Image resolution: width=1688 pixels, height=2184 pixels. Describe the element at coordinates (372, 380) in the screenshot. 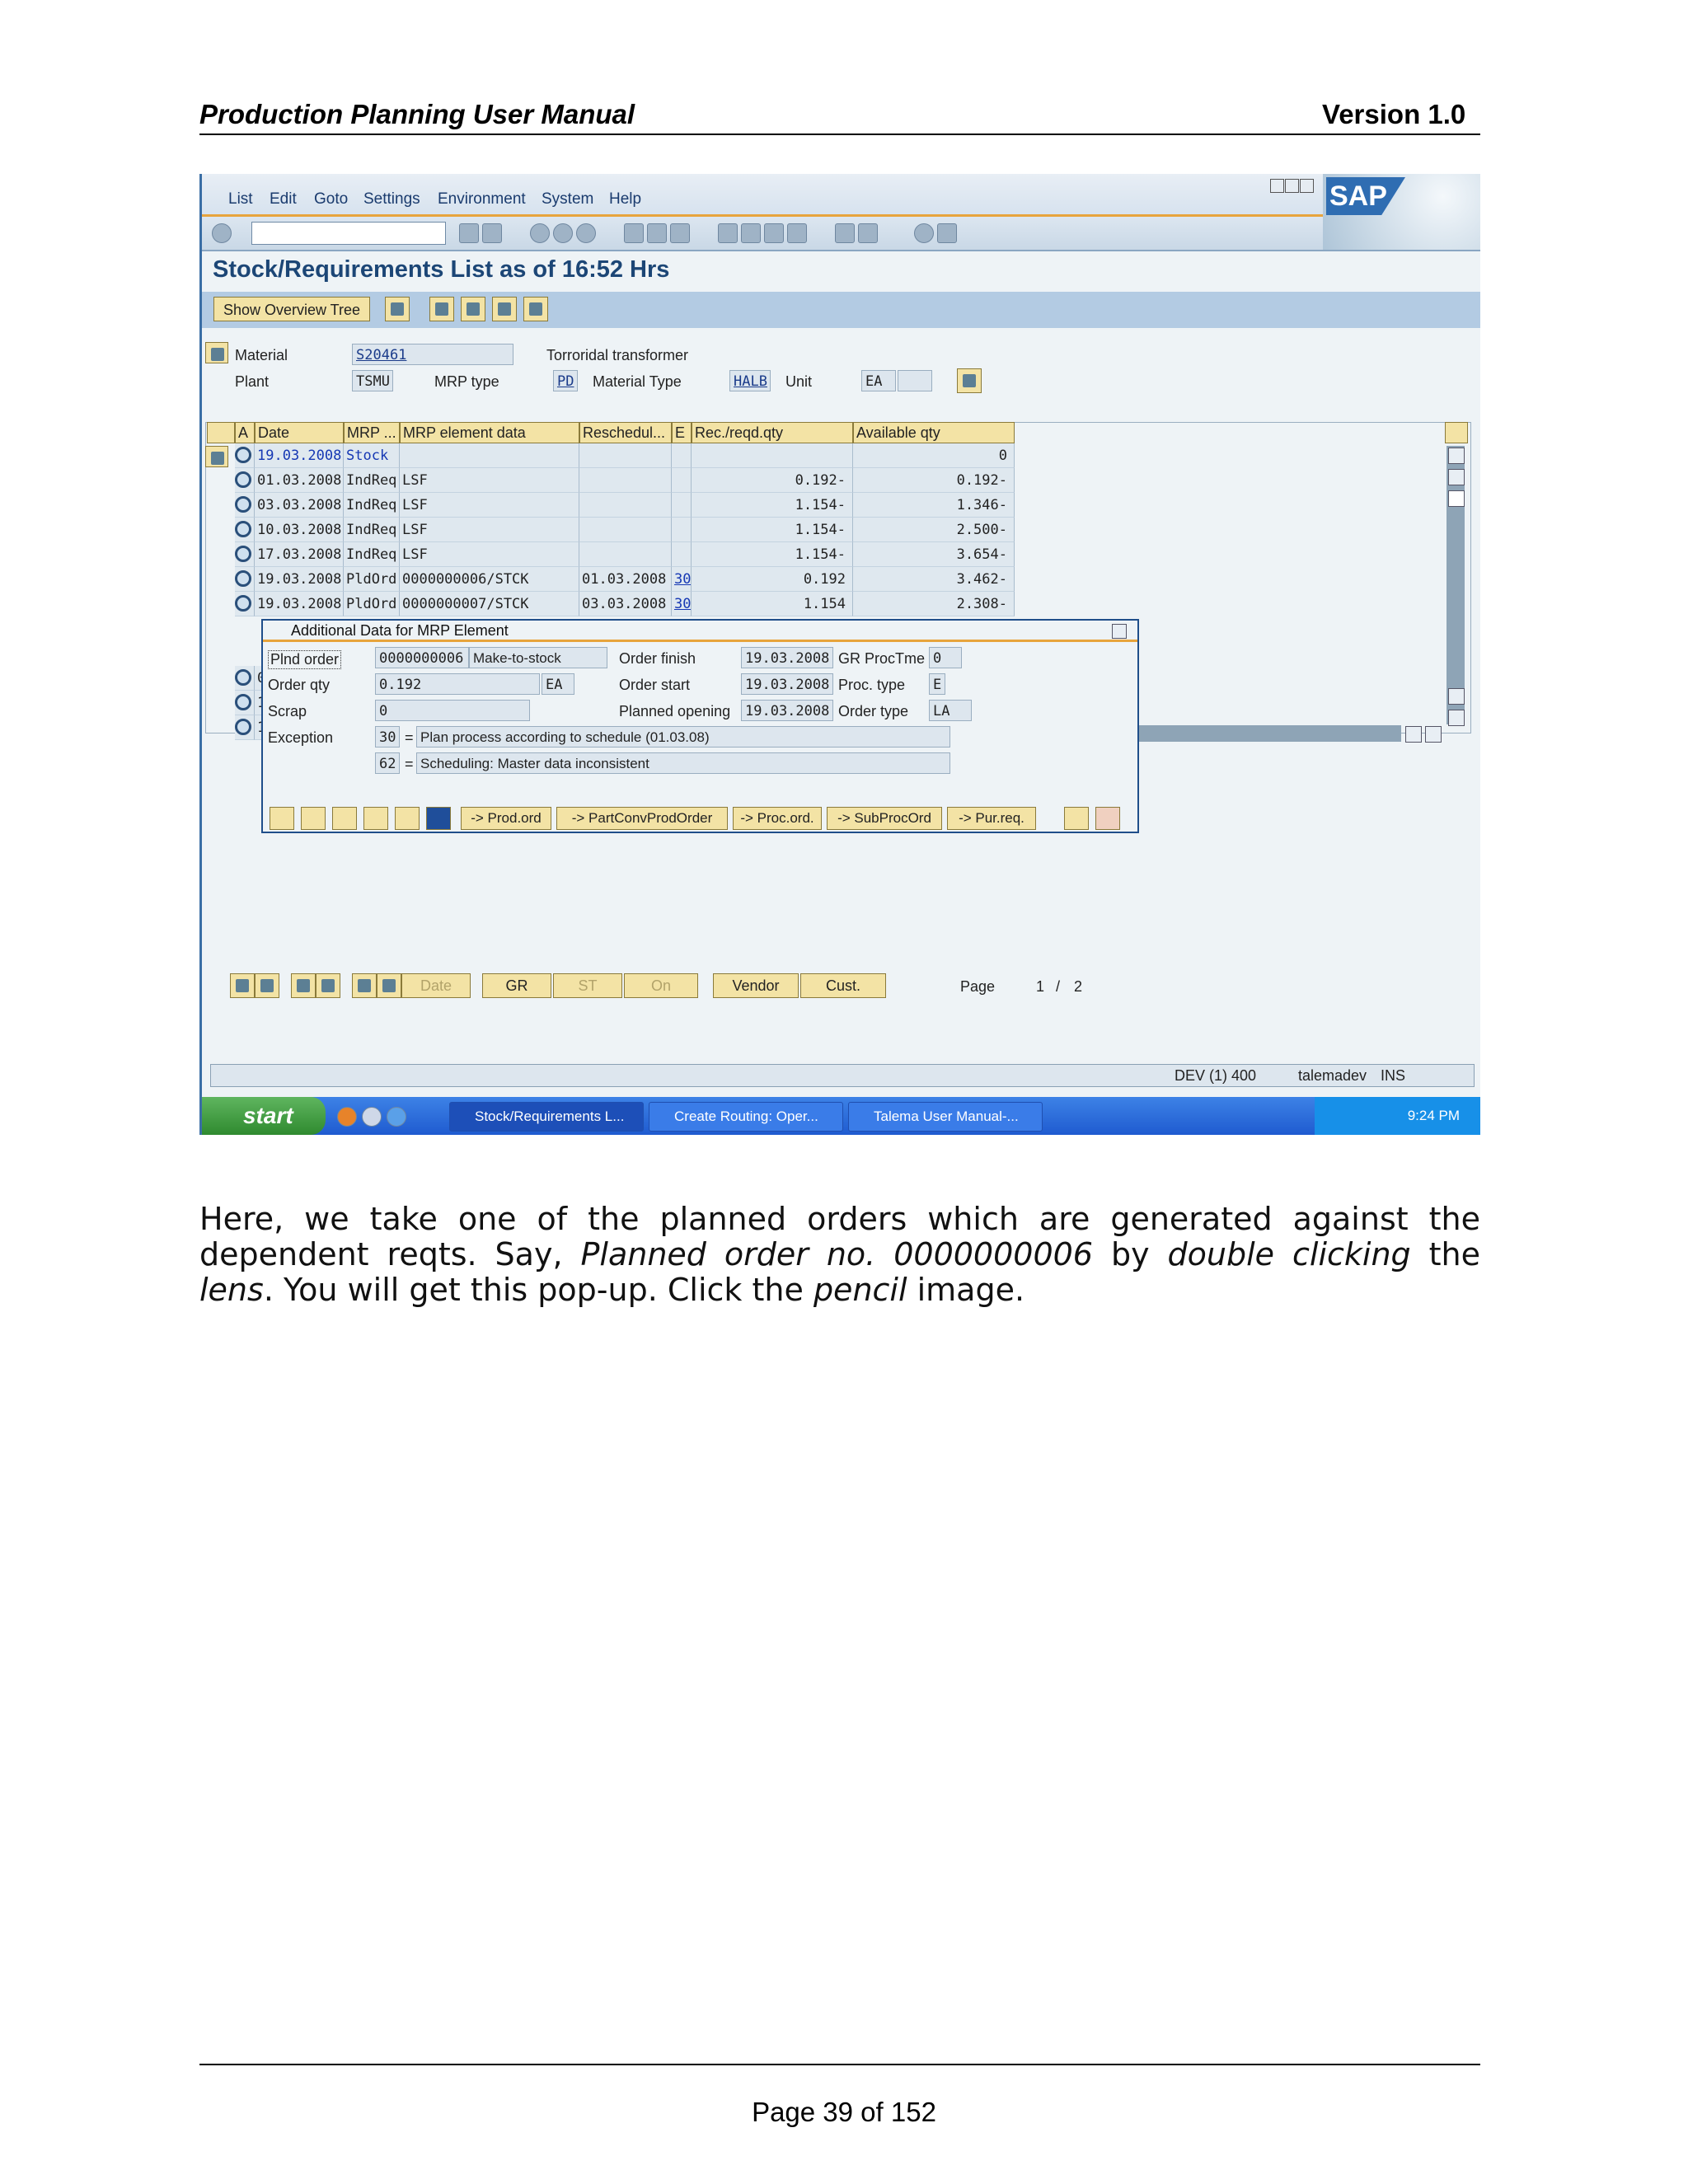

I see `plant-field: TSMU` at that location.